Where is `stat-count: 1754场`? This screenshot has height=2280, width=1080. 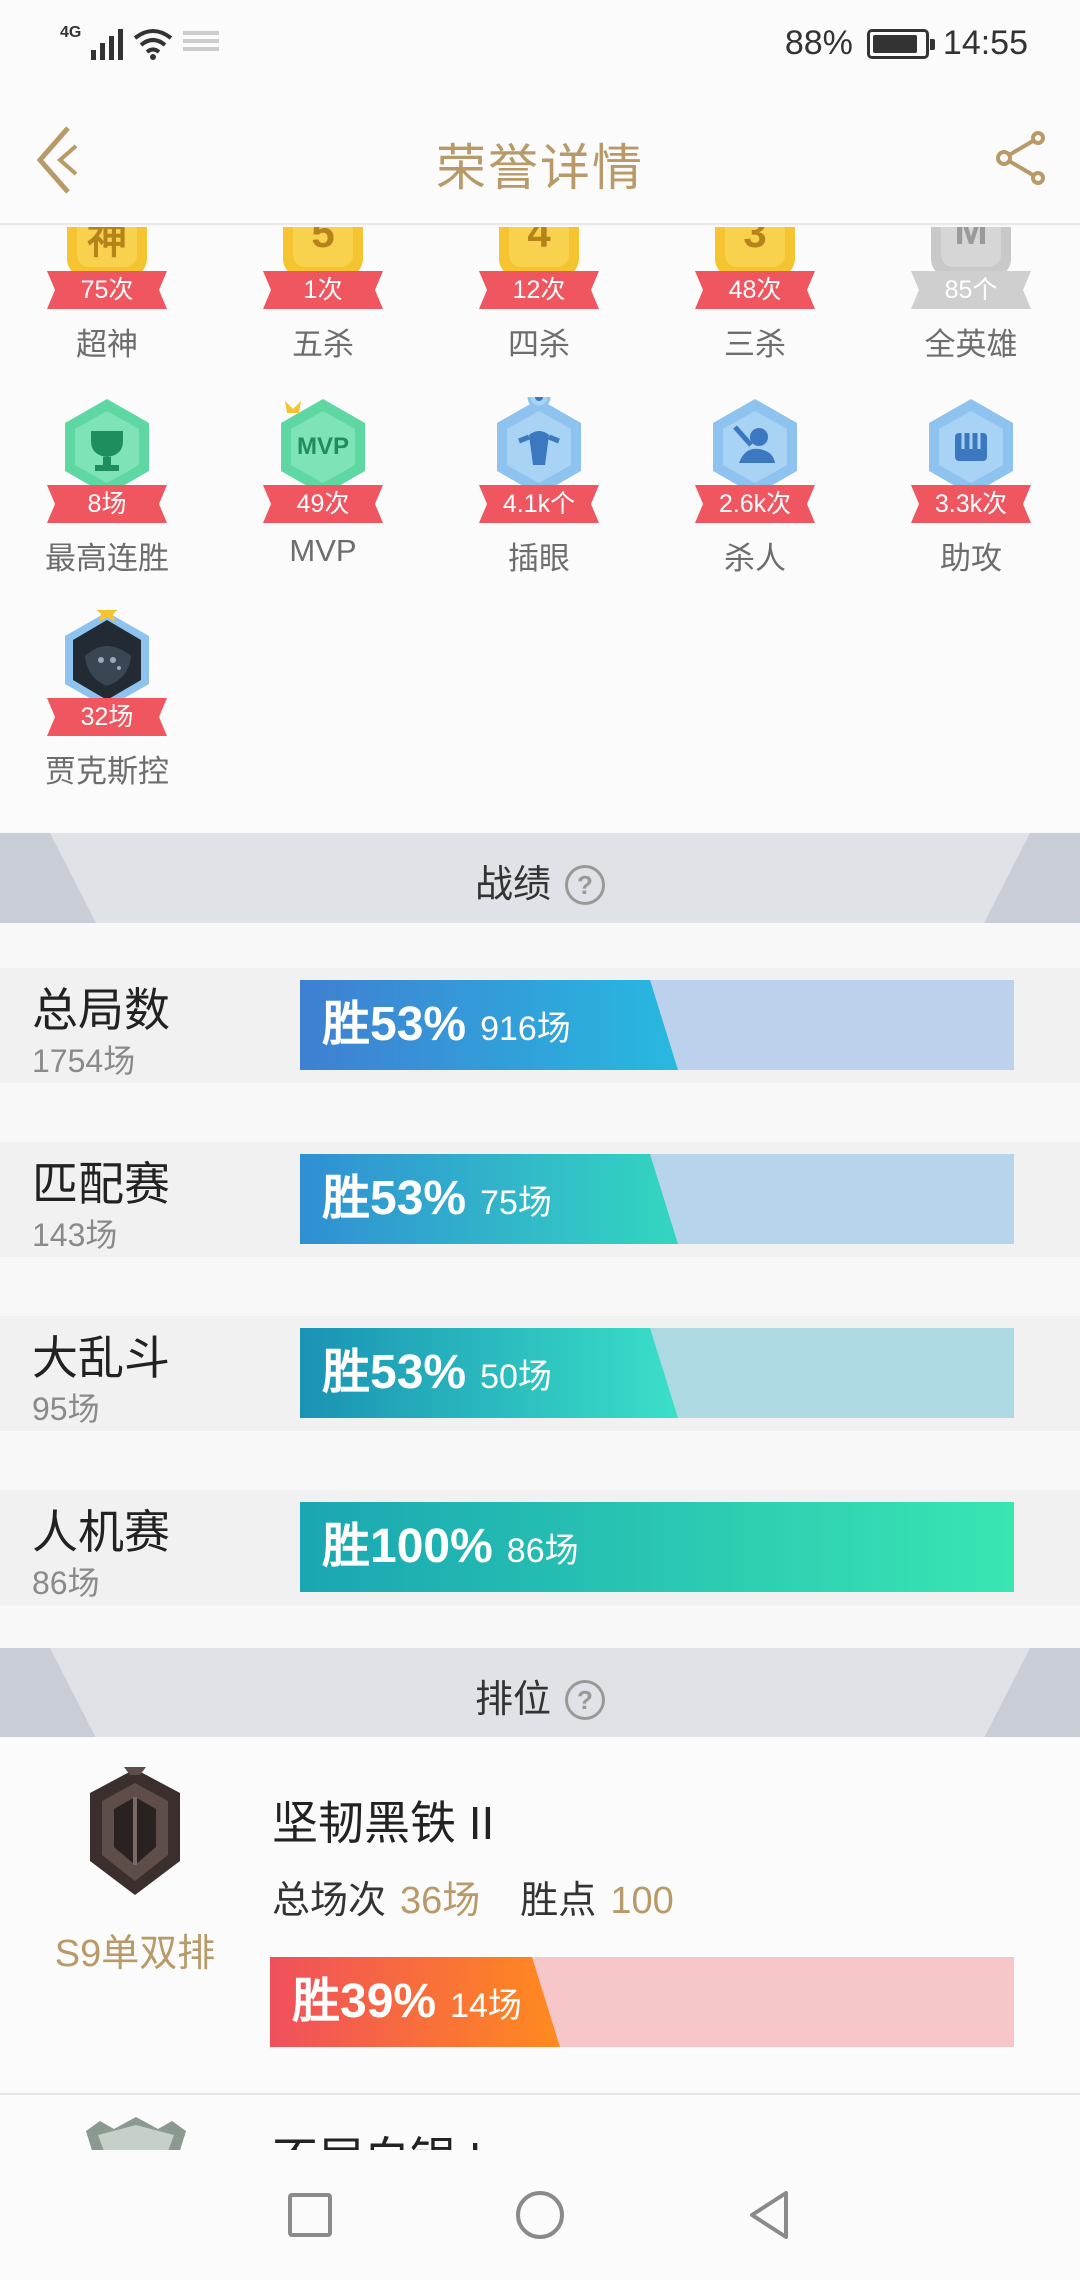
stat-count: 1754场 is located at coordinates (84, 1061).